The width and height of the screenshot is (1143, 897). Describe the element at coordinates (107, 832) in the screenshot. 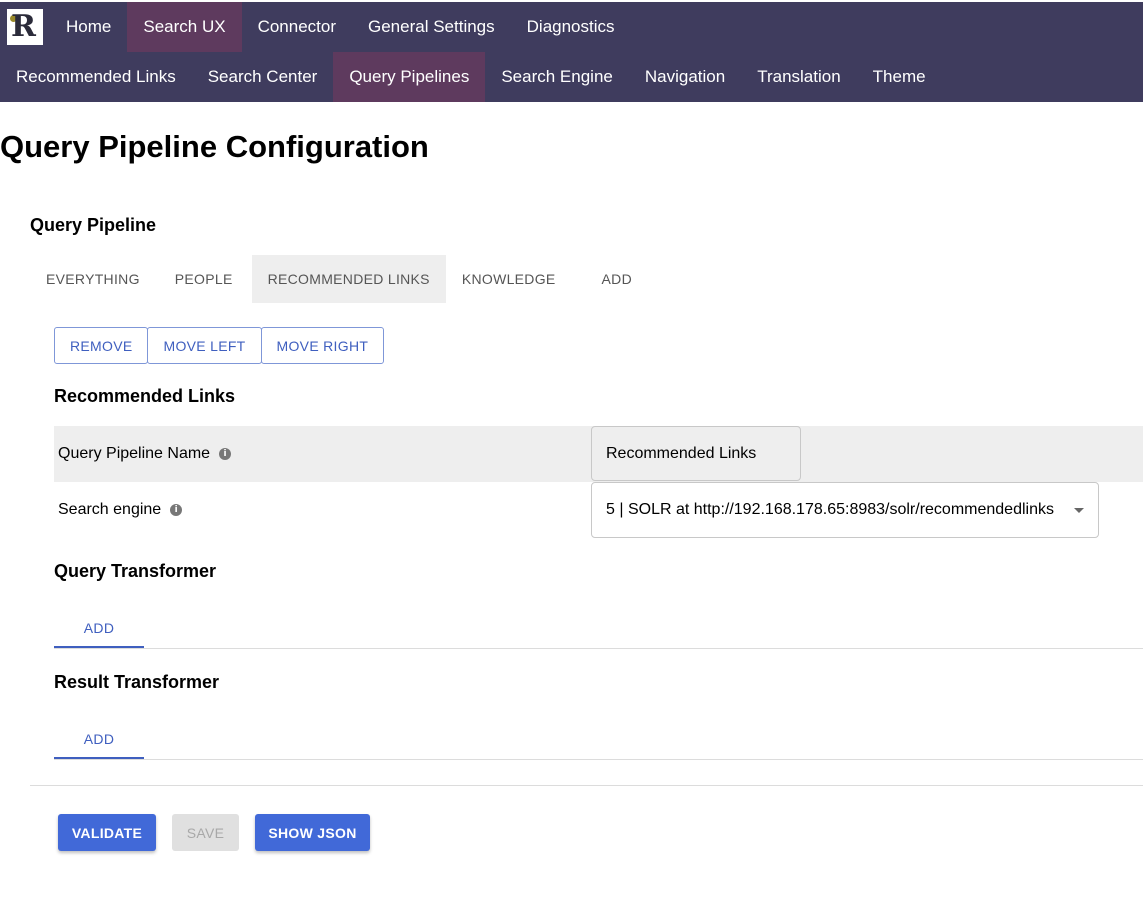

I see `validate-button: VALIDATE` at that location.